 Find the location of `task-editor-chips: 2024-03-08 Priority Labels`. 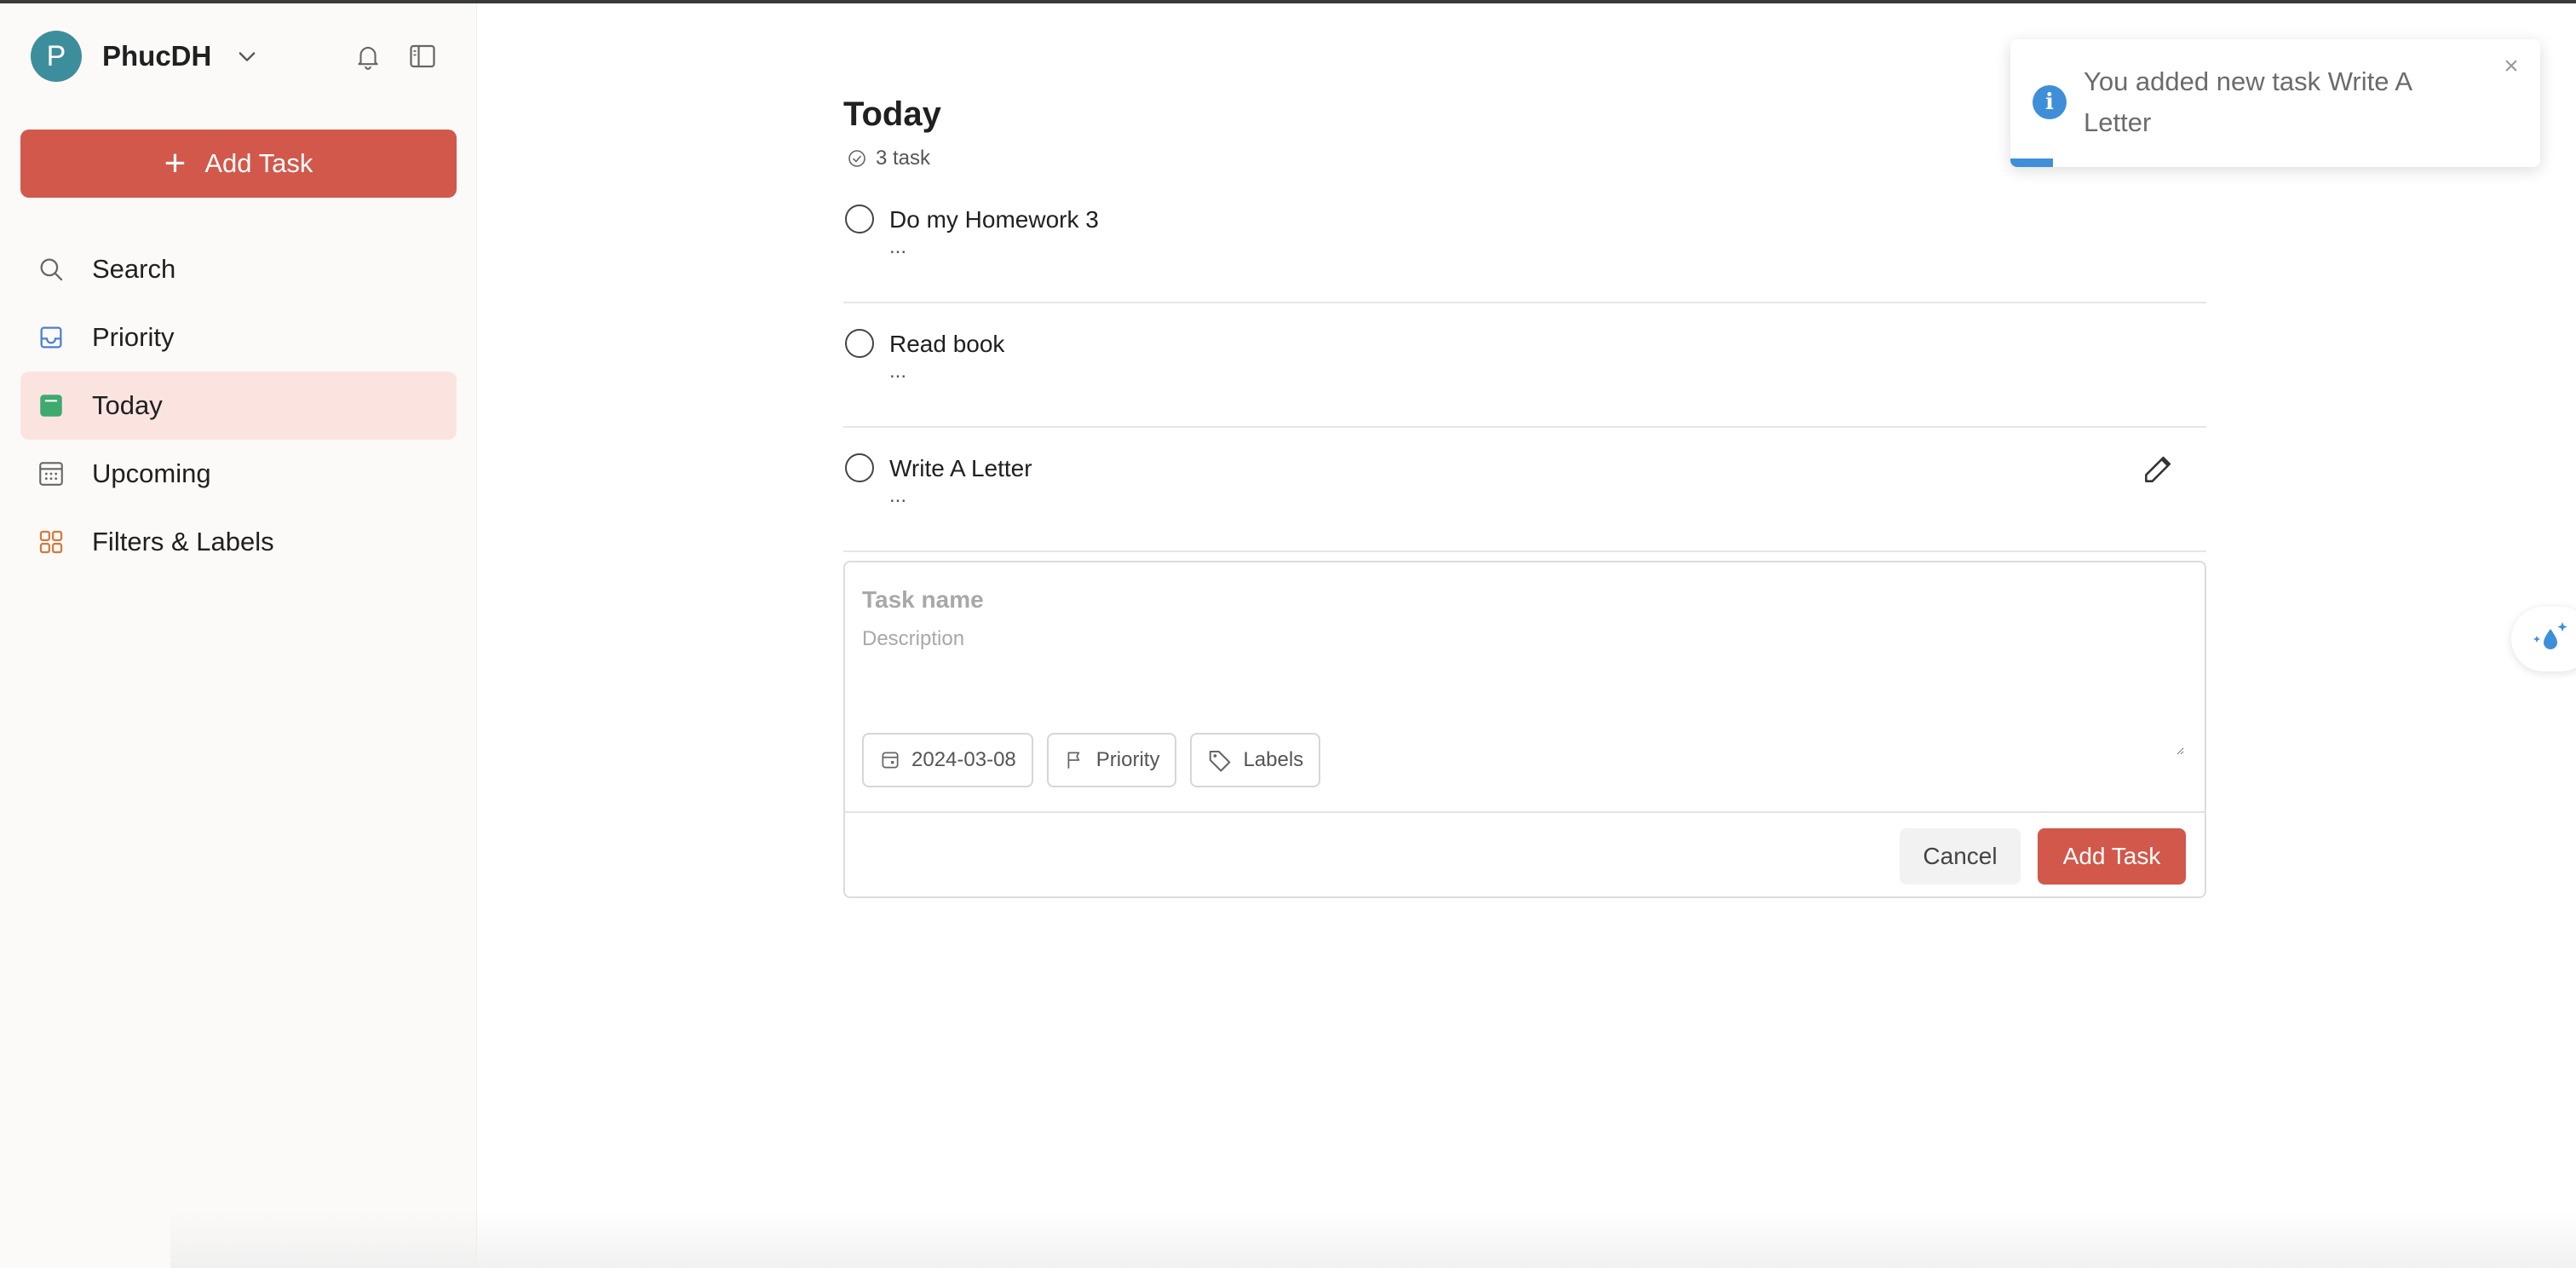

task-editor-chips: 2024-03-08 Priority Labels is located at coordinates (1091, 760).